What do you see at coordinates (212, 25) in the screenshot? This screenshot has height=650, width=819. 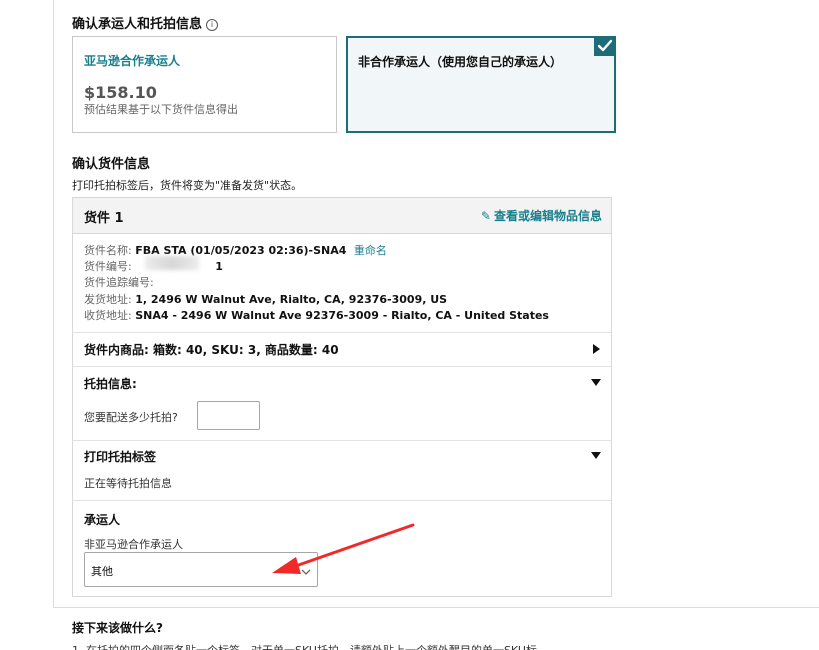 I see `info-icon: i` at bounding box center [212, 25].